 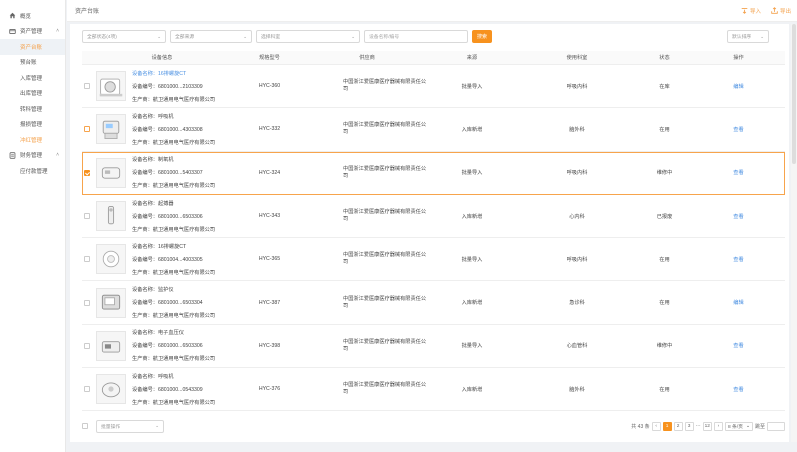 What do you see at coordinates (738, 58) in the screenshot?
I see `col-header-action: 操作` at bounding box center [738, 58].